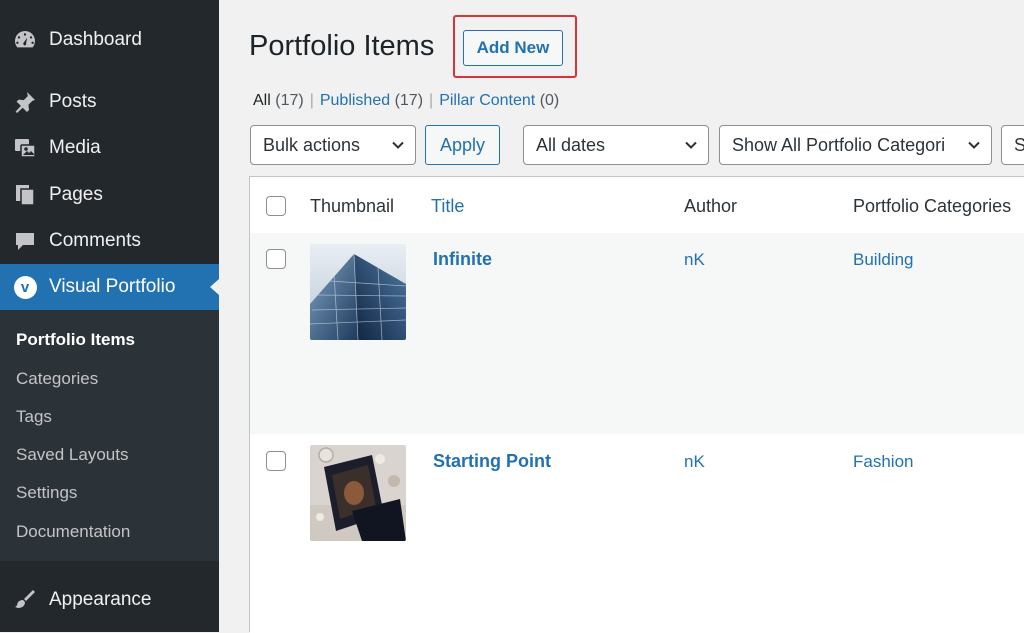 Image resolution: width=1024 pixels, height=633 pixels. I want to click on menu-label: Comments, so click(95, 240).